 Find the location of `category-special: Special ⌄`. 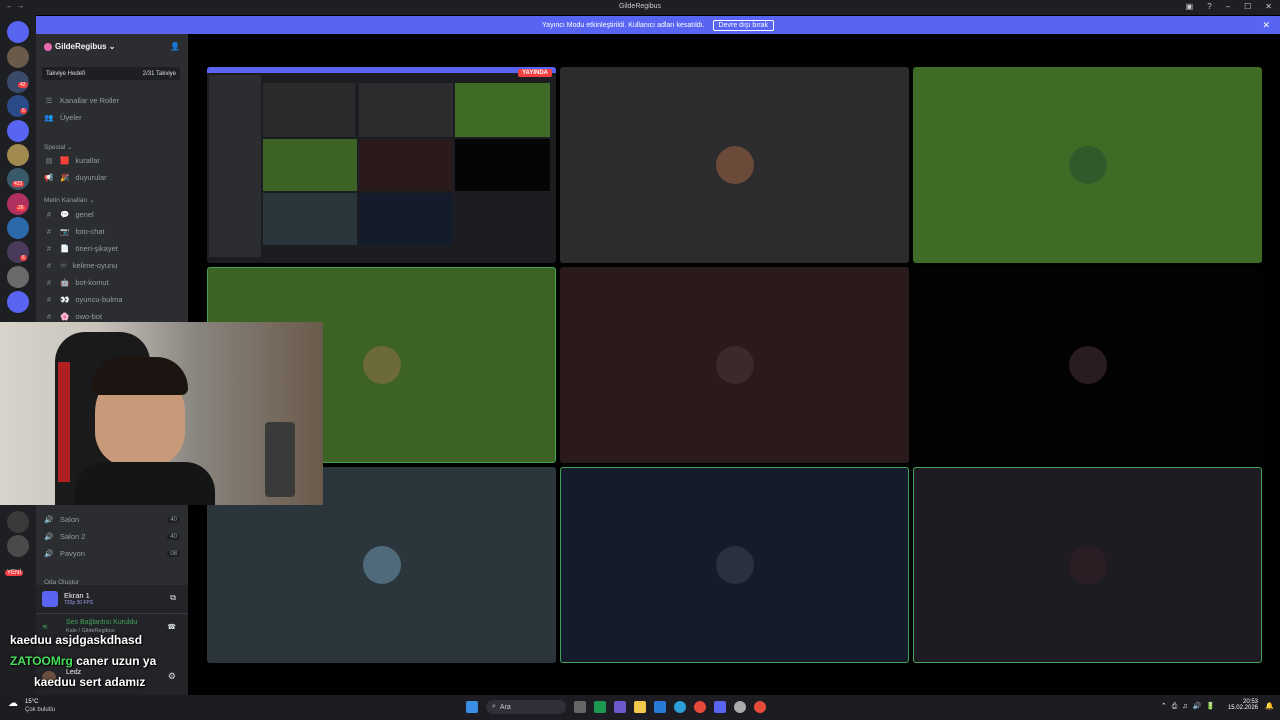

category-special: Special ⌄ is located at coordinates (58, 147).